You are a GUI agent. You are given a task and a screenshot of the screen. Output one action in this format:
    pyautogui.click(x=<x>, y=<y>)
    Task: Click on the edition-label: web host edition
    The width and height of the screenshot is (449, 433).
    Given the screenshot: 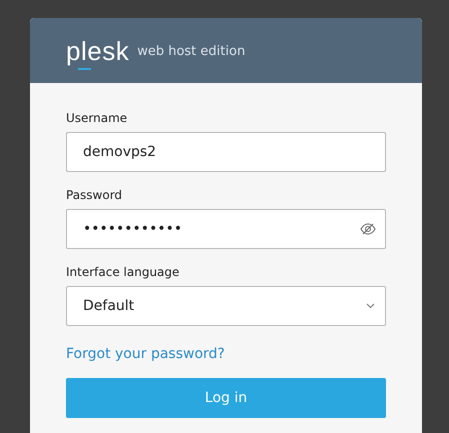 What is the action you would take?
    pyautogui.click(x=191, y=51)
    